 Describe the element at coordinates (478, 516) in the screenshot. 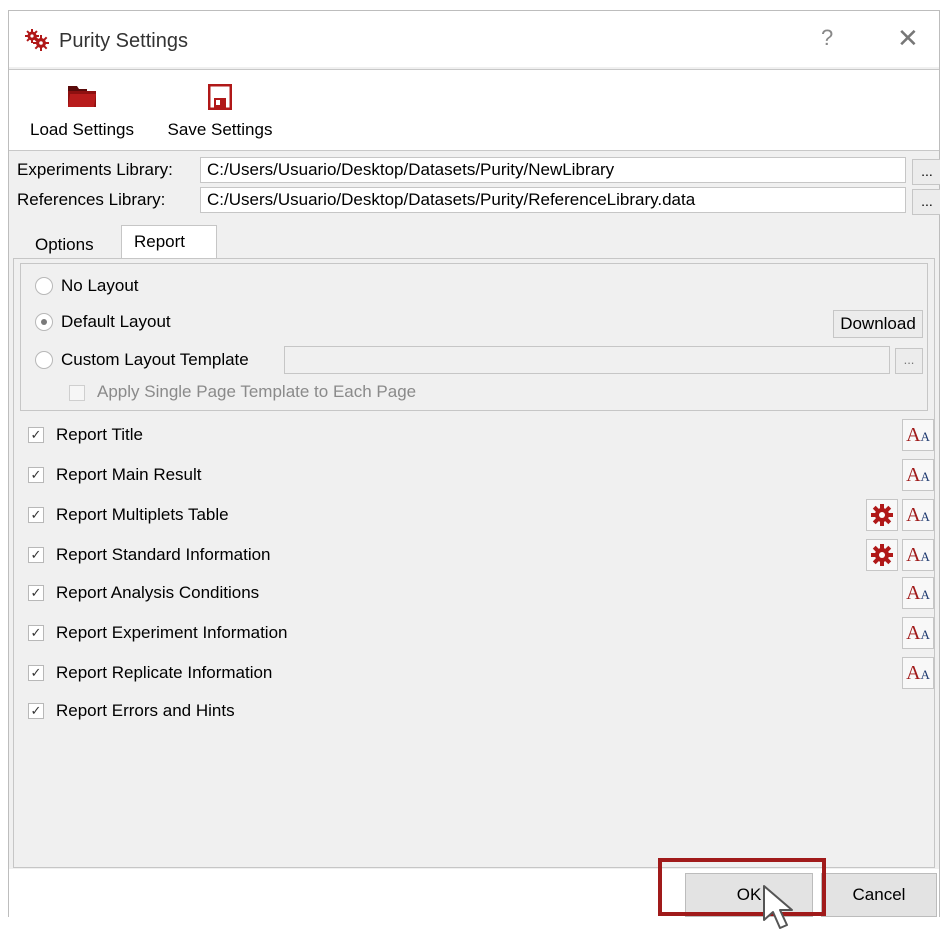

I see `report-option-row: ✓ Report Multiplets Table AA` at that location.